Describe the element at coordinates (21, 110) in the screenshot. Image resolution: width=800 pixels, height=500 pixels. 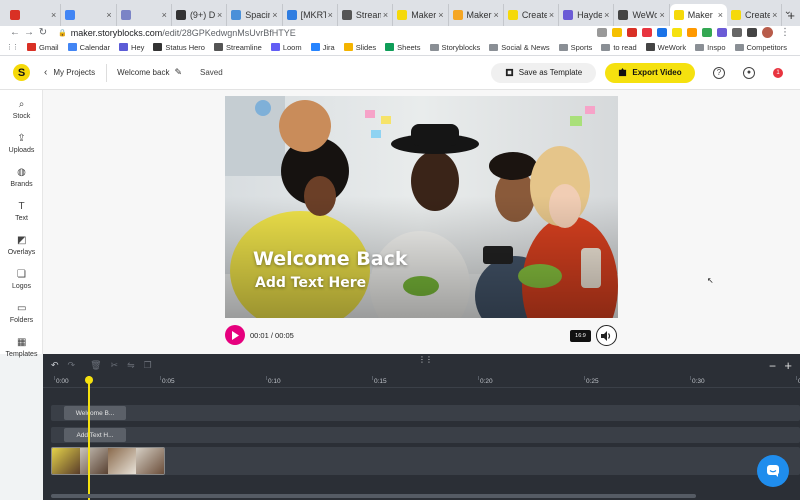
I see `sidebar-item-stock: ⌕ Stock` at that location.